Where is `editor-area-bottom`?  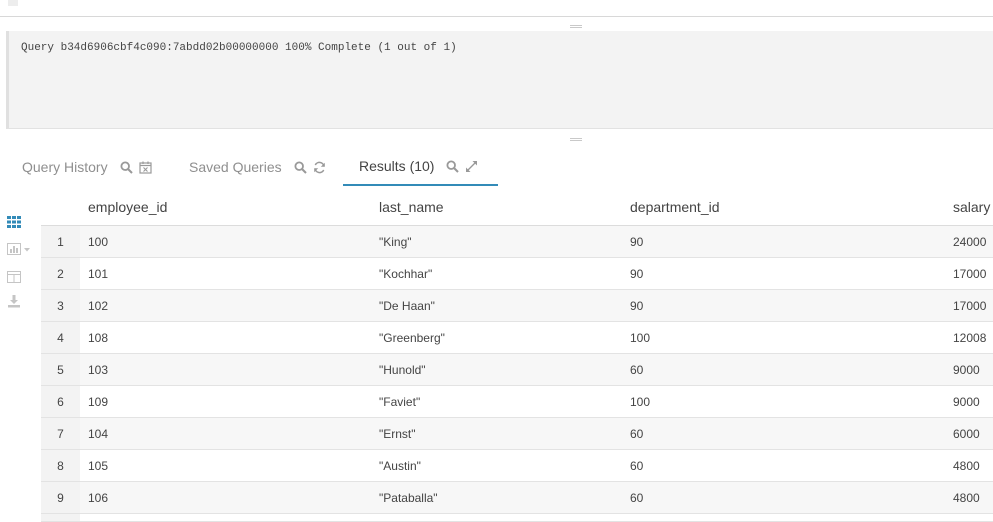
editor-area-bottom is located at coordinates (496, 8).